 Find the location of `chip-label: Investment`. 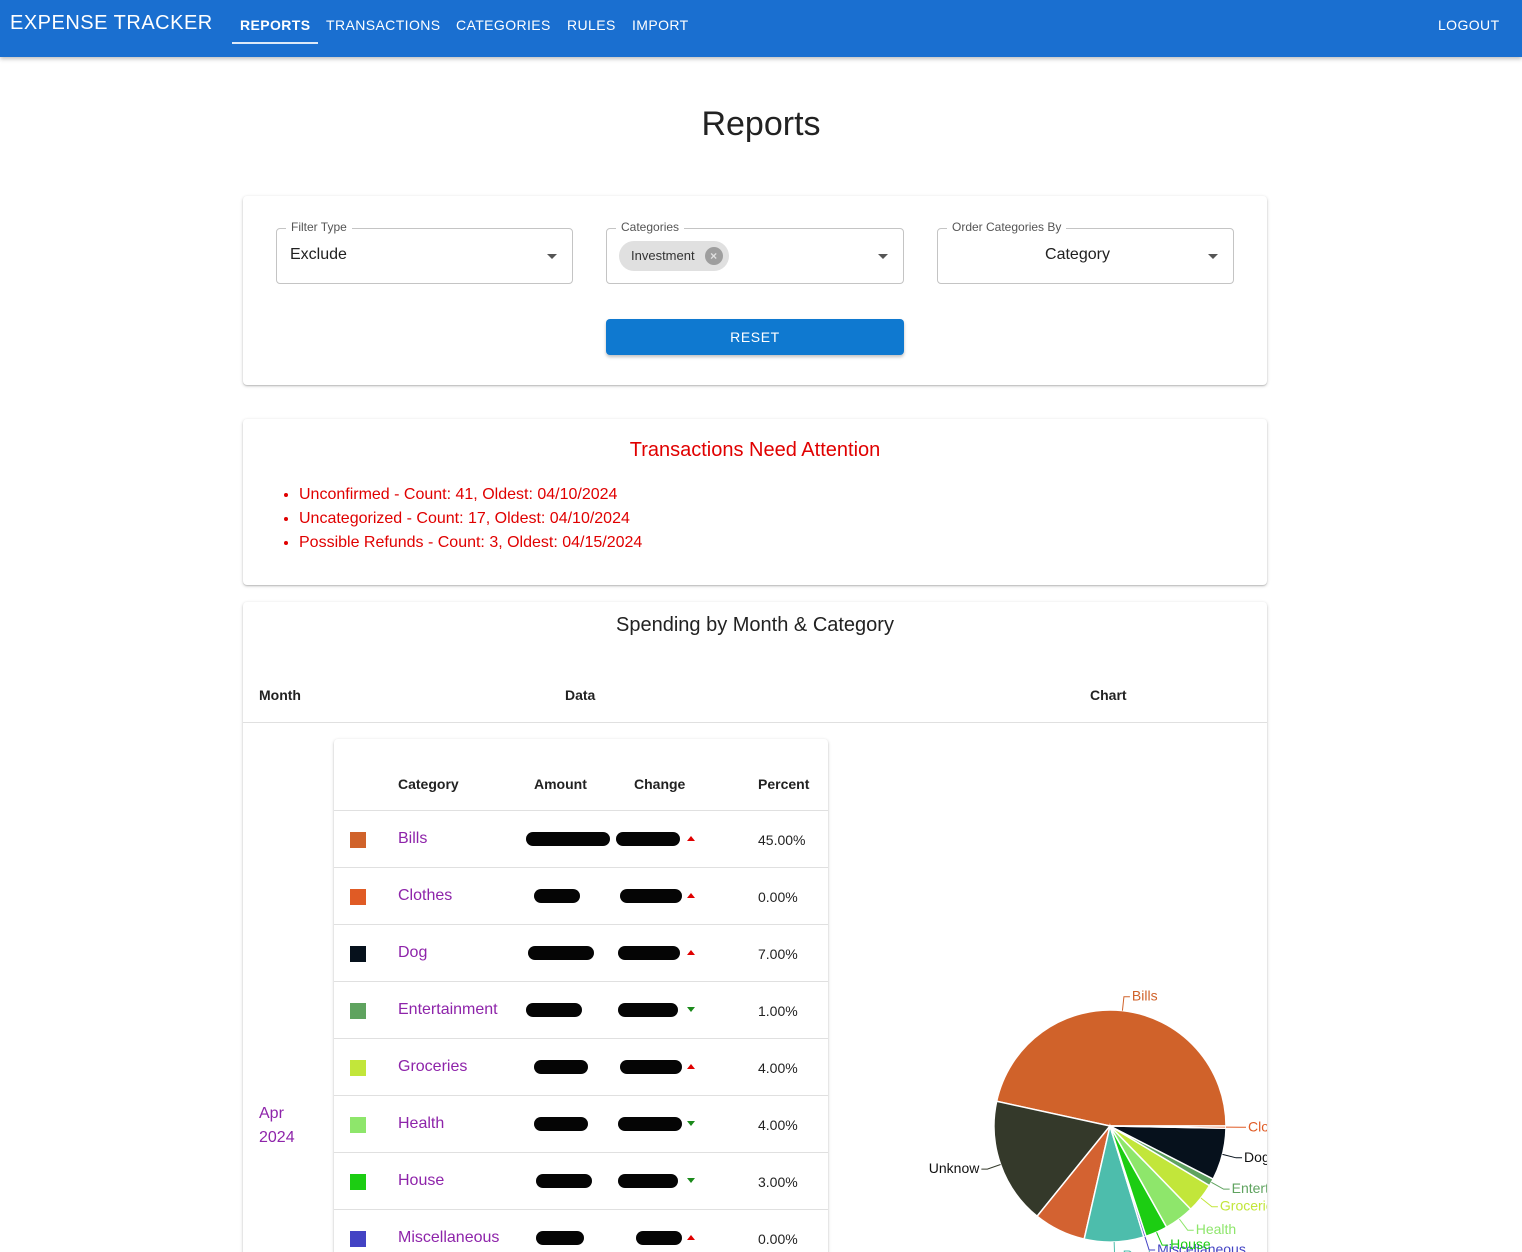

chip-label: Investment is located at coordinates (663, 255).